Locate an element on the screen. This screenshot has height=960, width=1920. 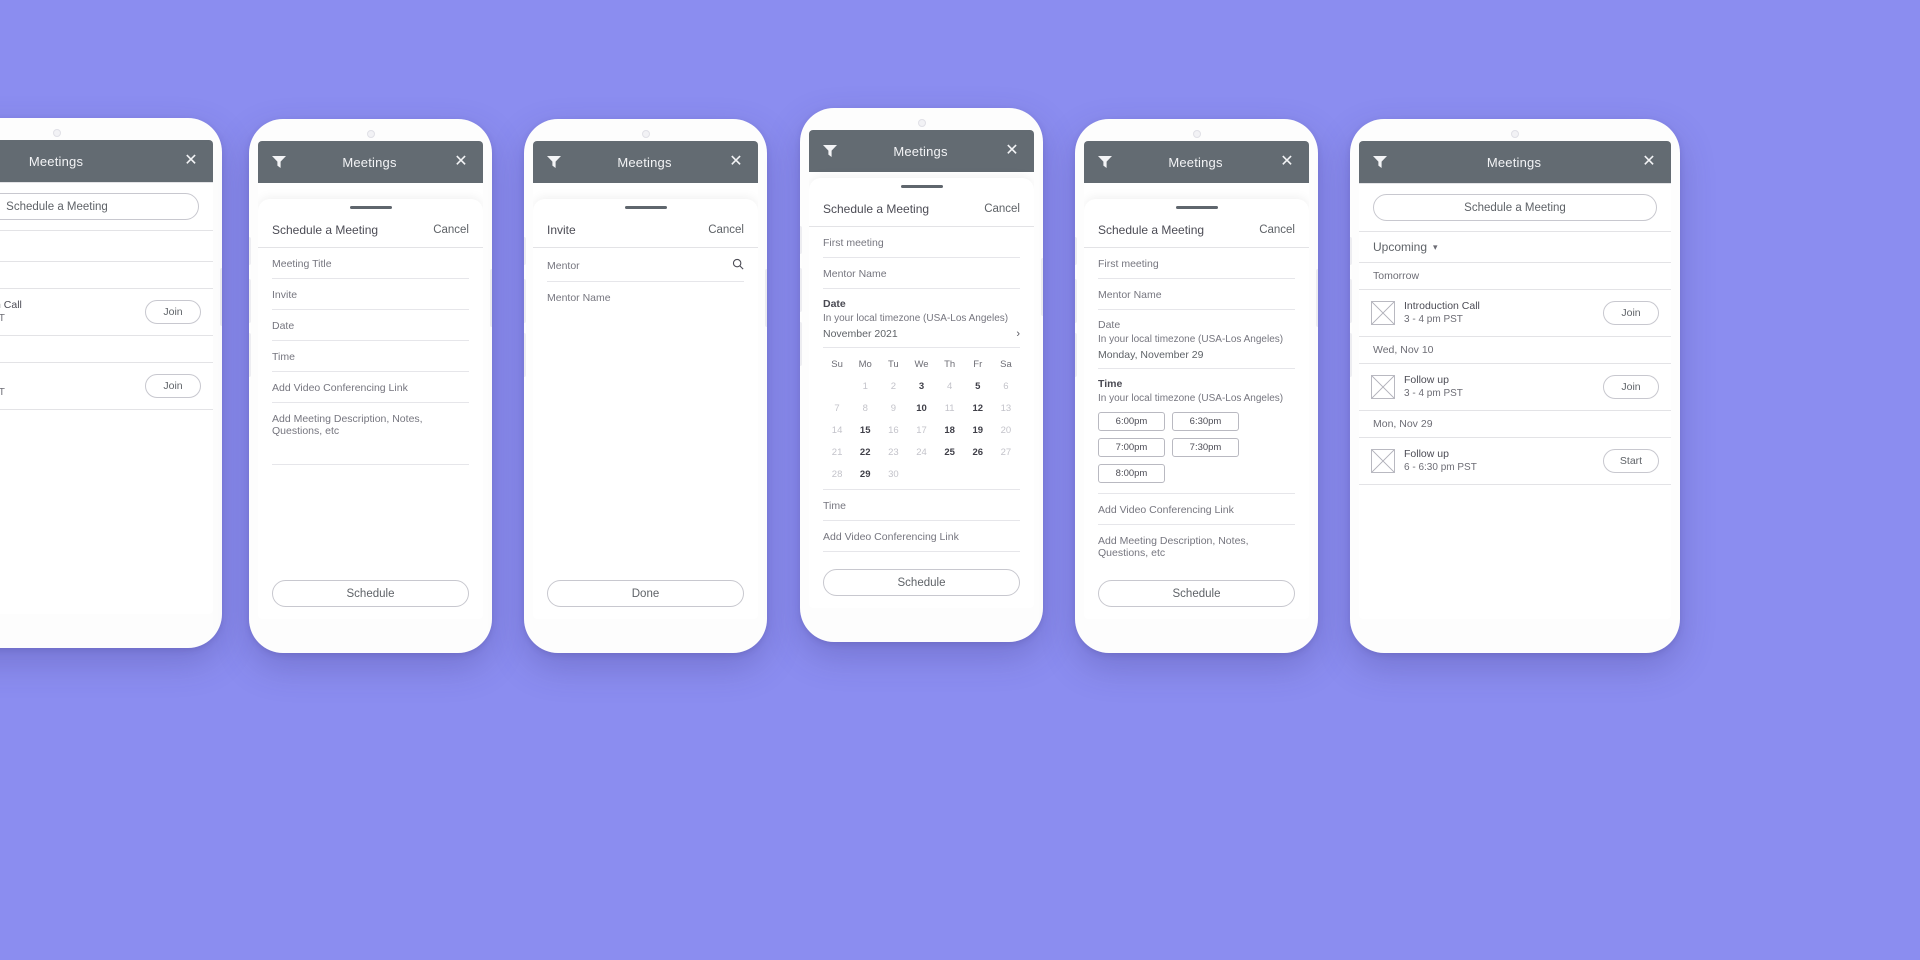
calendar-day-available: 22 is located at coordinates (865, 452).